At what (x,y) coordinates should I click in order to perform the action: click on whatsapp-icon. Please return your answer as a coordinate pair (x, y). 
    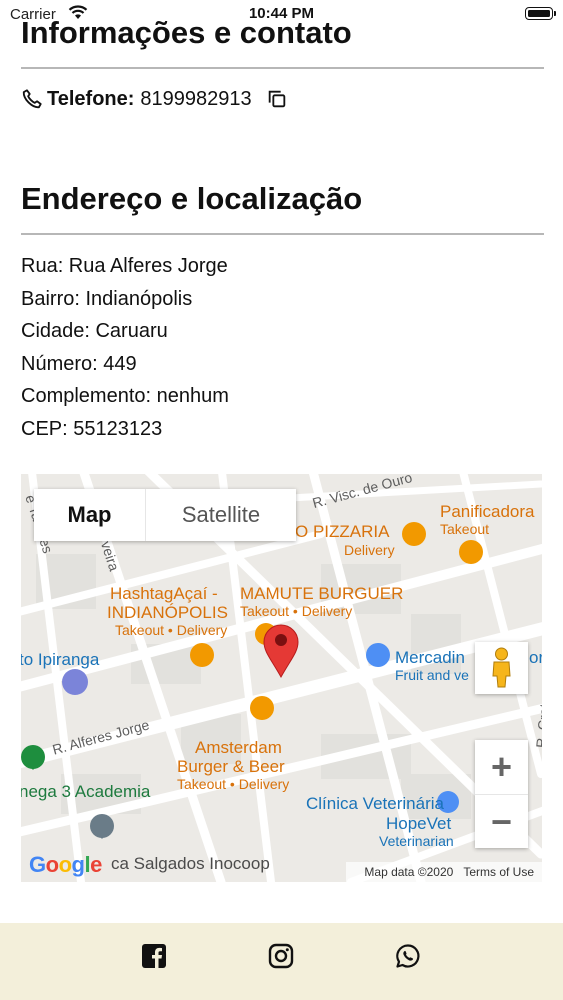
    Looking at the image, I should click on (408, 956).